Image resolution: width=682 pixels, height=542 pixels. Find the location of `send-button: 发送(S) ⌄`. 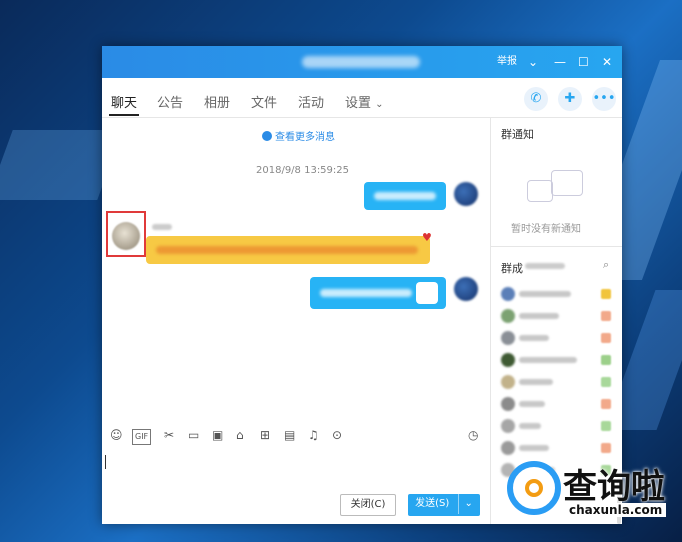

send-button: 发送(S) ⌄ is located at coordinates (444, 505).